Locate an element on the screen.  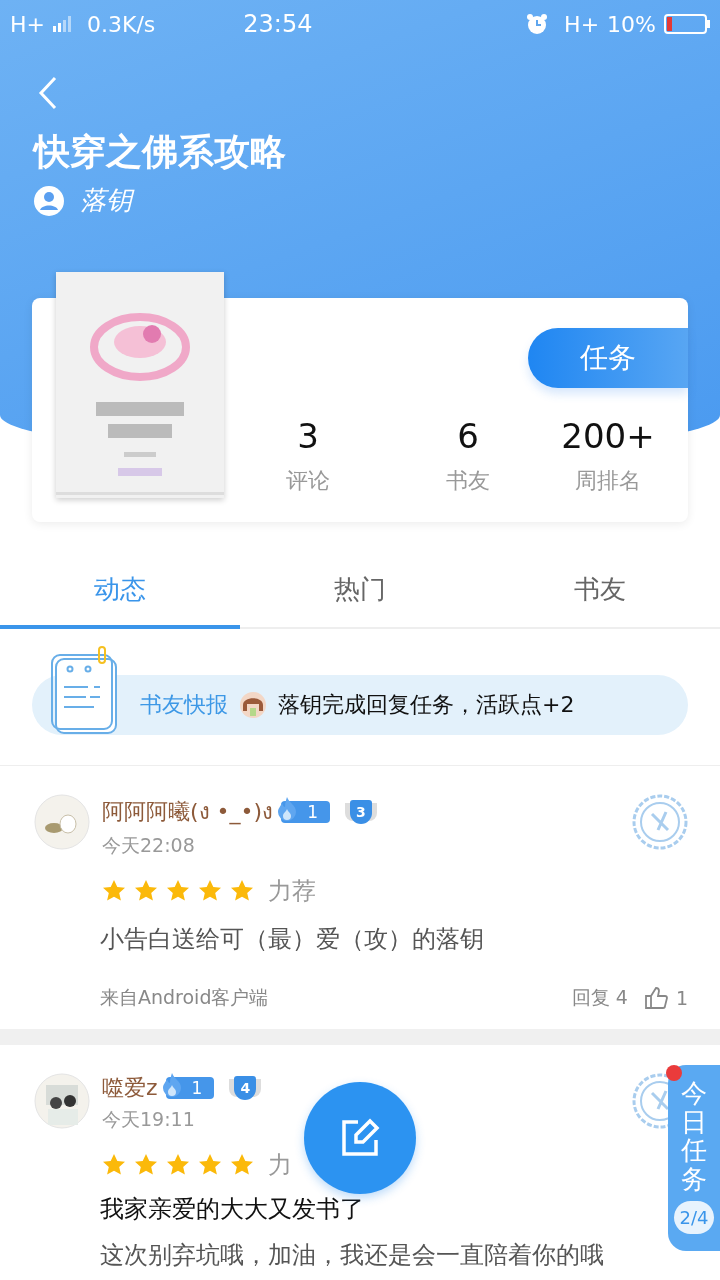
task-button: 任务 is located at coordinates (608, 358).